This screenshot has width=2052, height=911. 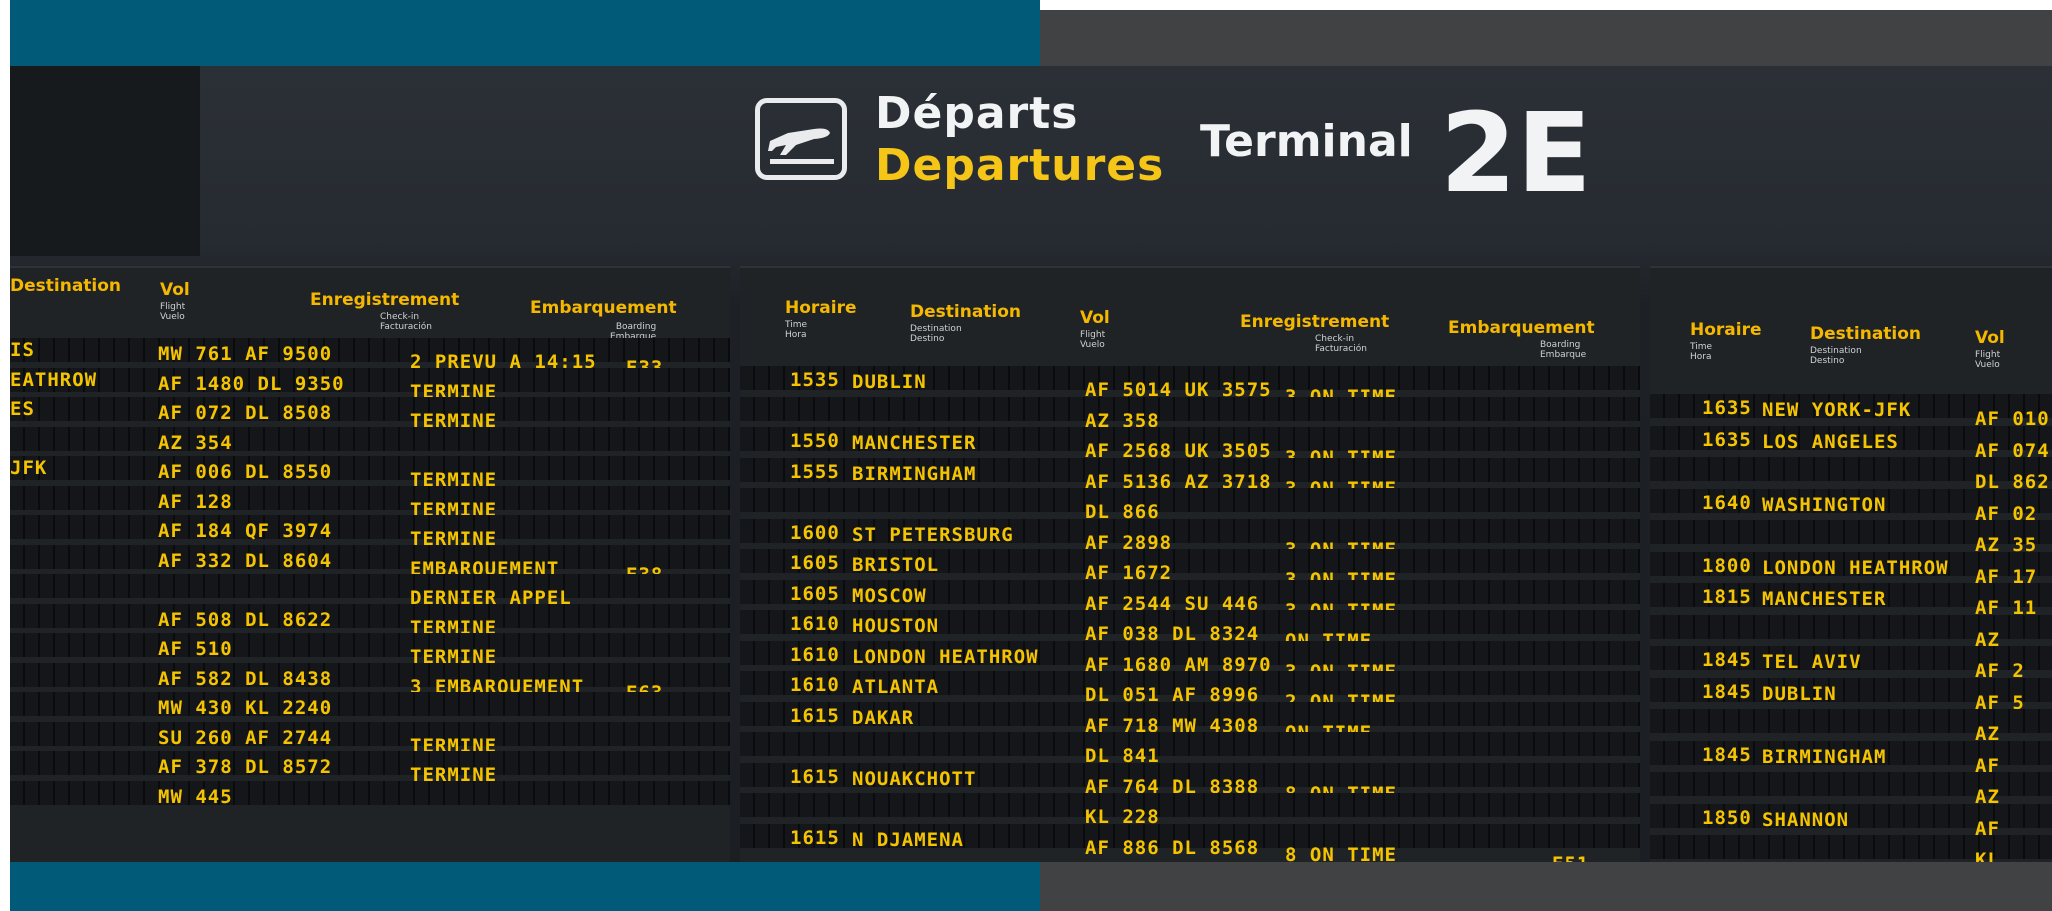 I want to click on board-row: AF 332 DL 8604EMBARQUEMENTE38, so click(x=370, y=565).